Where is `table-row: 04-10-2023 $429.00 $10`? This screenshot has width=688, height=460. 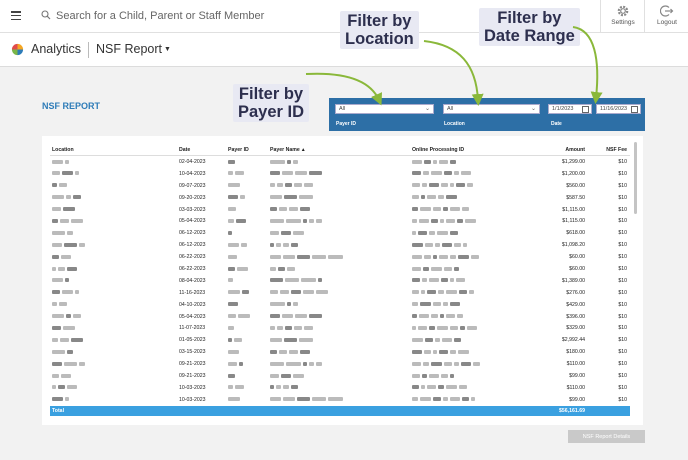
table-row: 04-10-2023 $429.00 $10 is located at coordinates (340, 305).